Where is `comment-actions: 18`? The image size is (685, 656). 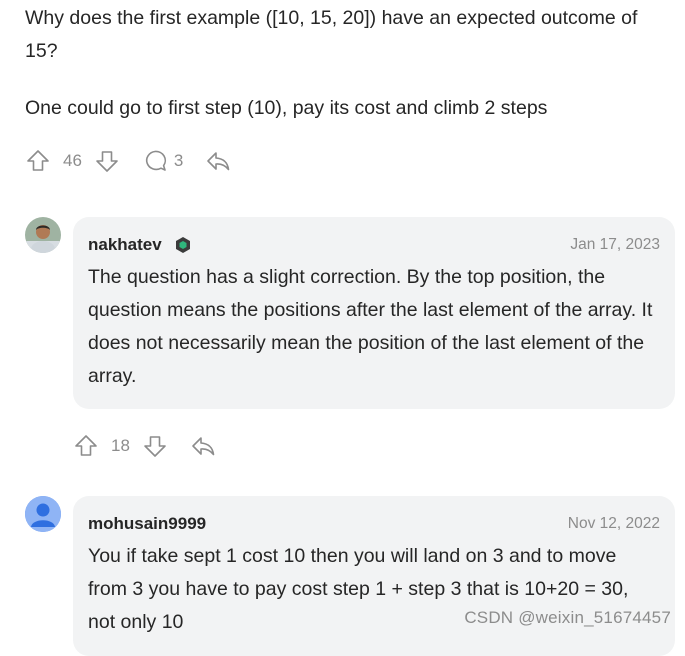
comment-actions: 18 is located at coordinates (144, 446).